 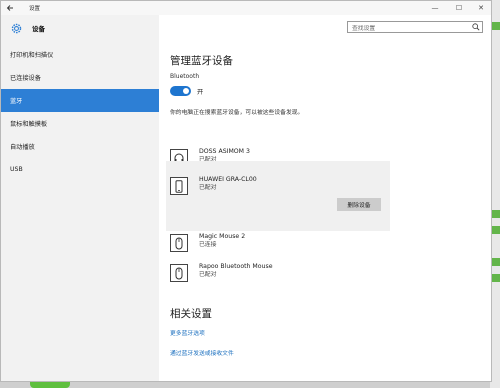 I want to click on close-button: ✕, so click(x=480, y=8).